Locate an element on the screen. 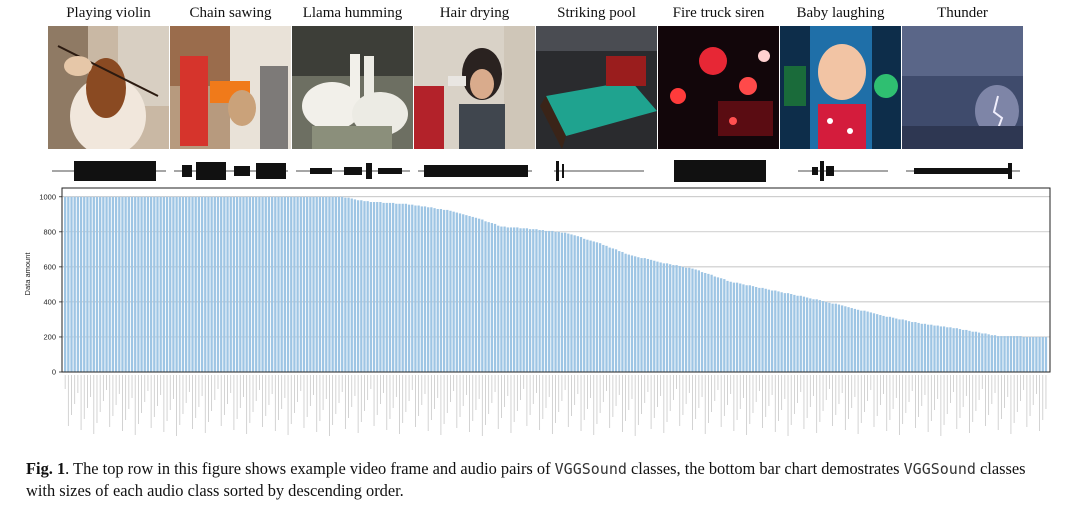  video-frame-fire-truck-siren is located at coordinates (718, 87).